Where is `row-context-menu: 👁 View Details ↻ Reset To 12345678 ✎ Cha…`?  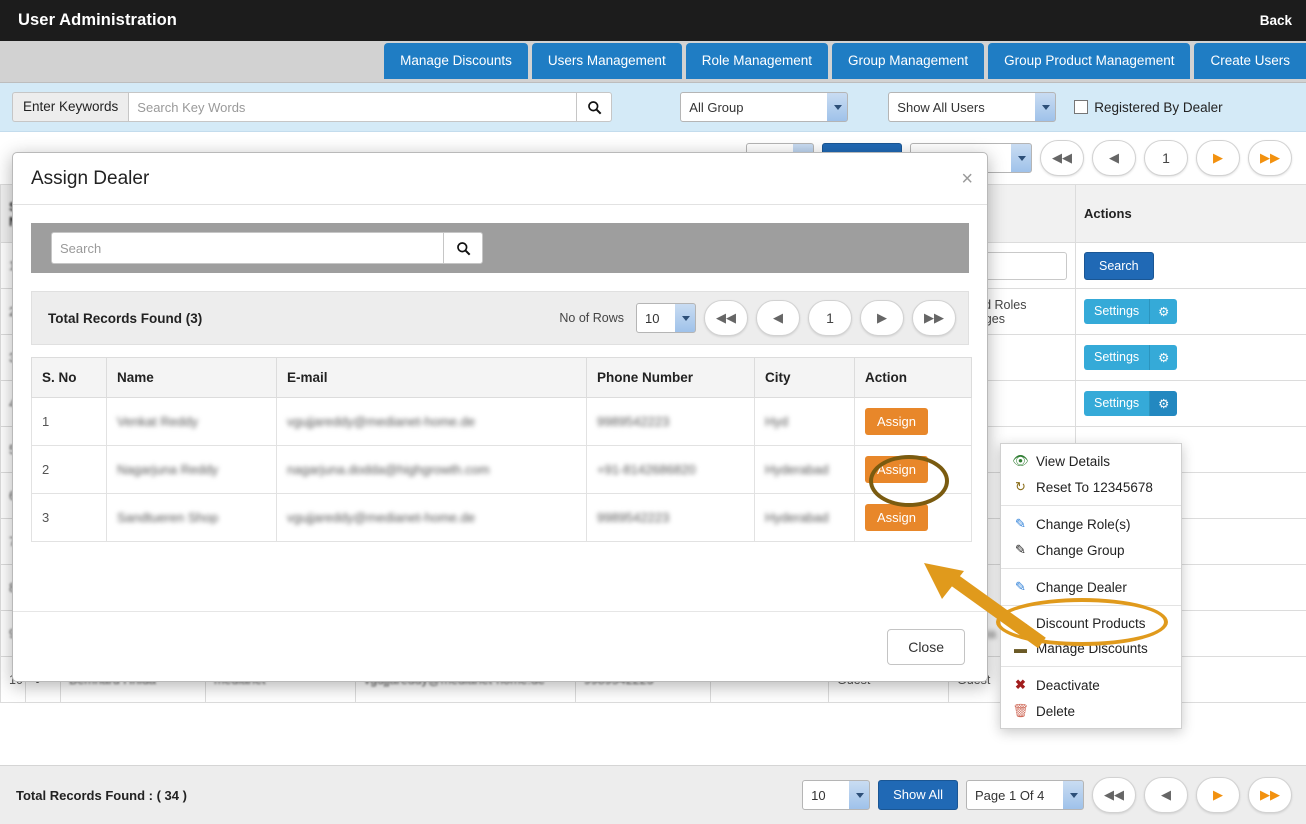 row-context-menu: 👁 View Details ↻ Reset To 12345678 ✎ Cha… is located at coordinates (1091, 586).